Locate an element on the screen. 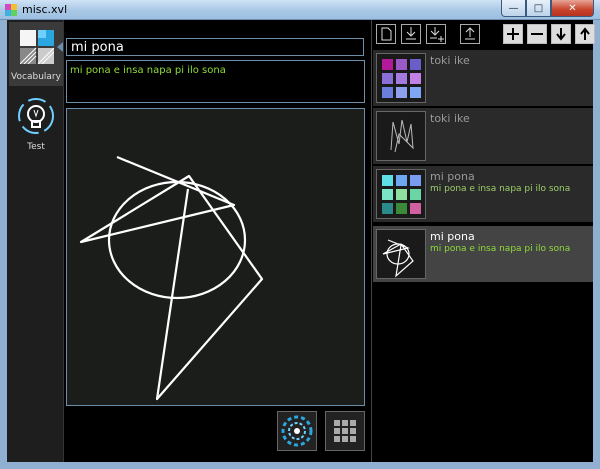  minimize-icon: — is located at coordinates (513, 8).